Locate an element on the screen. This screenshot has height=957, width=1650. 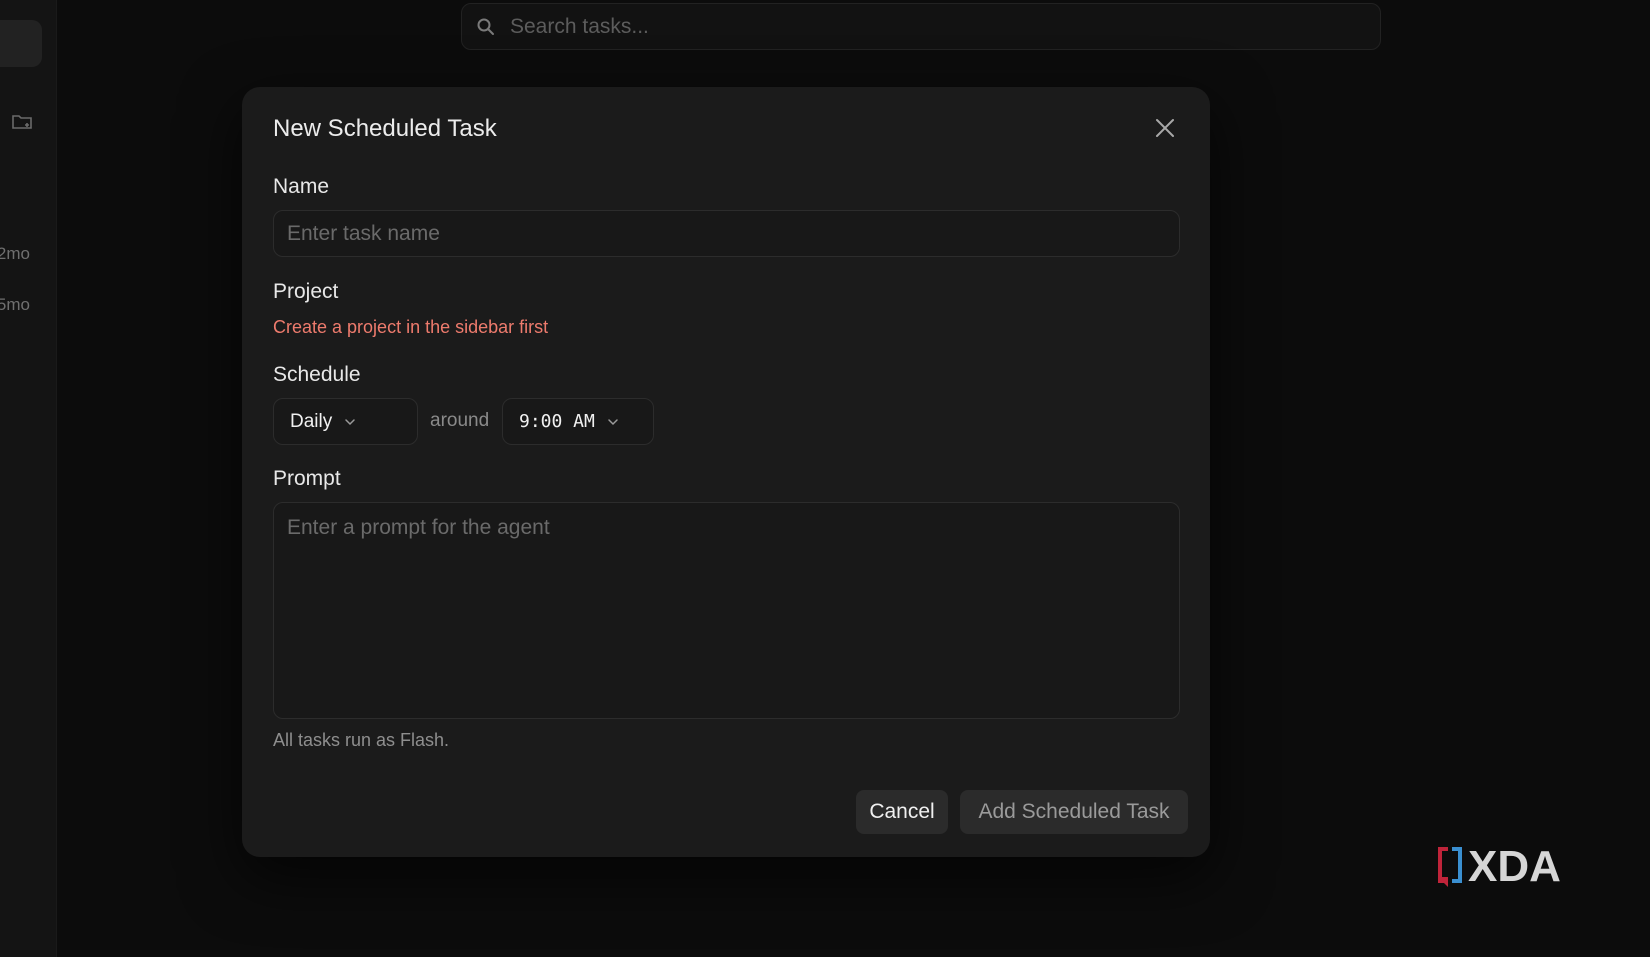
cancel-button: Cancel is located at coordinates (902, 812).